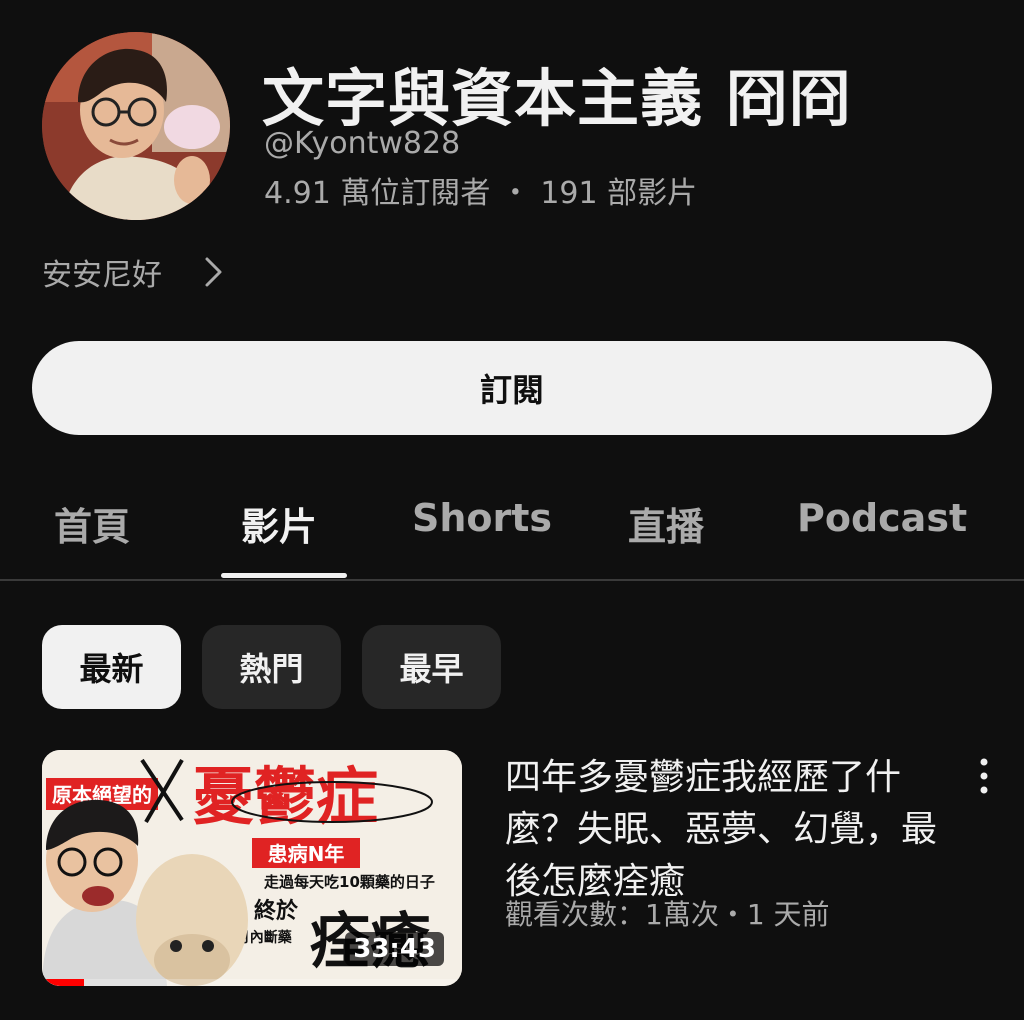 The image size is (1024, 1020). Describe the element at coordinates (213, 272) in the screenshot. I see `chevron-right-icon` at that location.